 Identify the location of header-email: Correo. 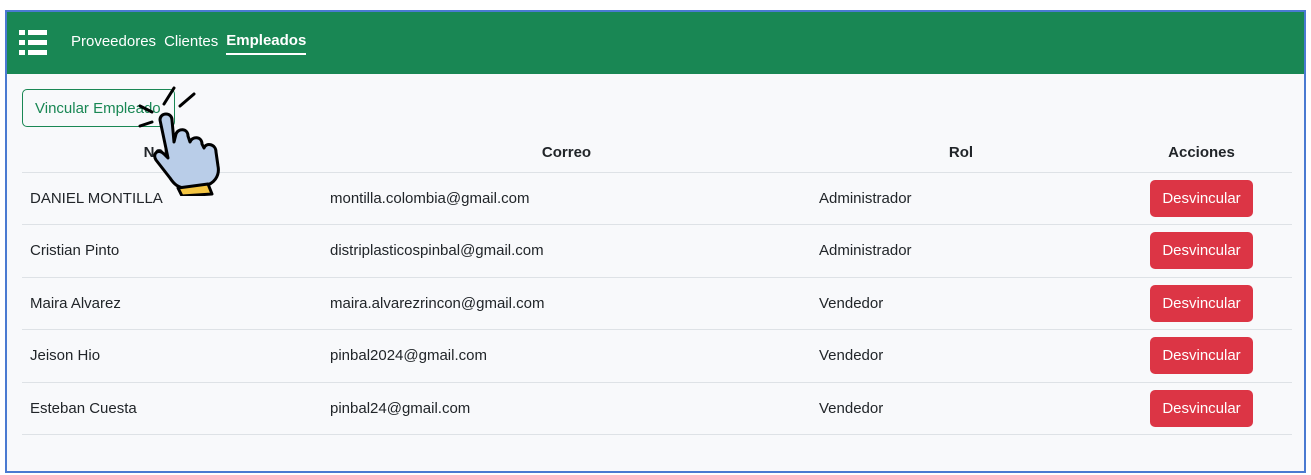
(566, 153).